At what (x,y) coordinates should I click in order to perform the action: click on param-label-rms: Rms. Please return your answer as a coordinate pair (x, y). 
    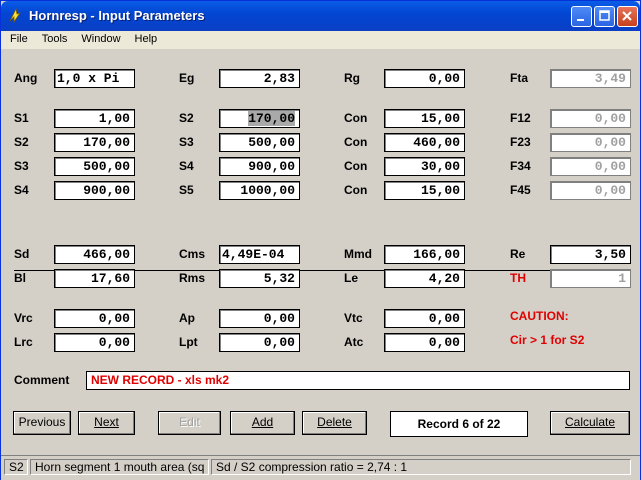
    Looking at the image, I should click on (192, 278).